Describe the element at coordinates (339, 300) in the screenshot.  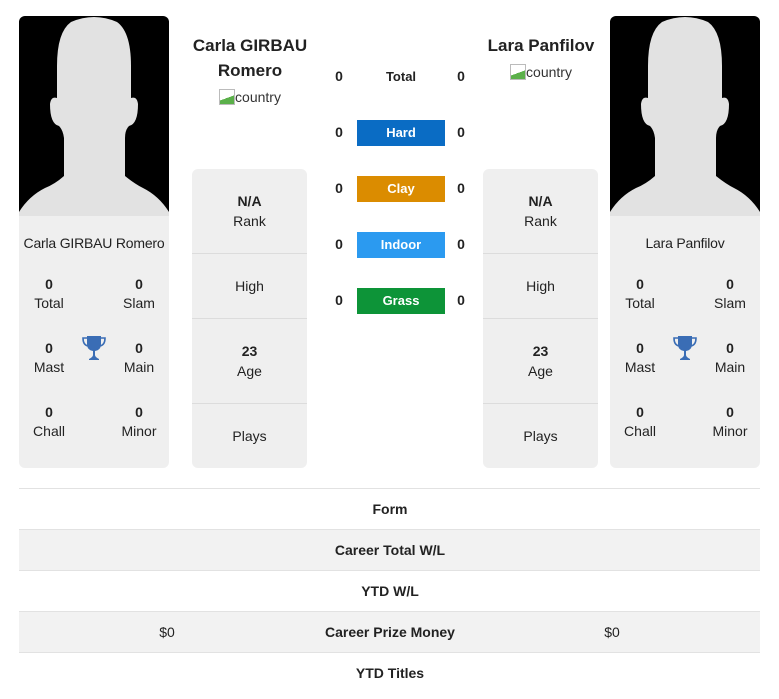
I see `surface-grass-left-value: 0` at that location.